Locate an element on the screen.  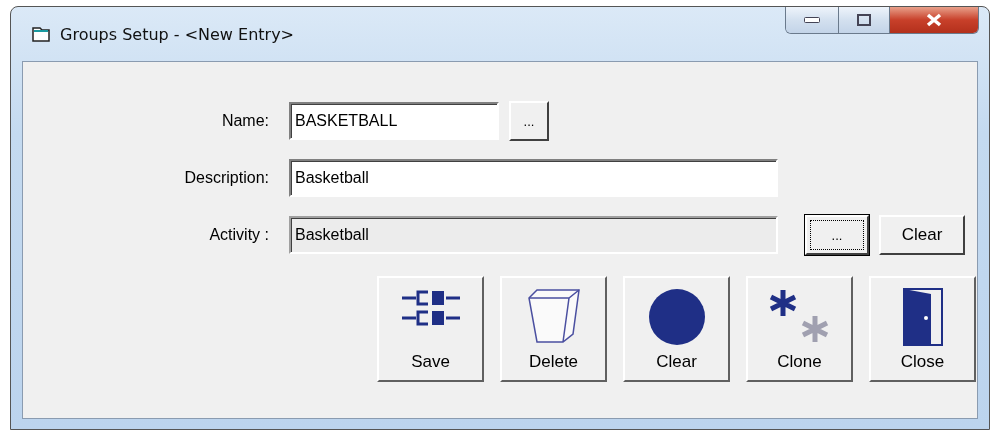
circle-icon is located at coordinates (676, 317).